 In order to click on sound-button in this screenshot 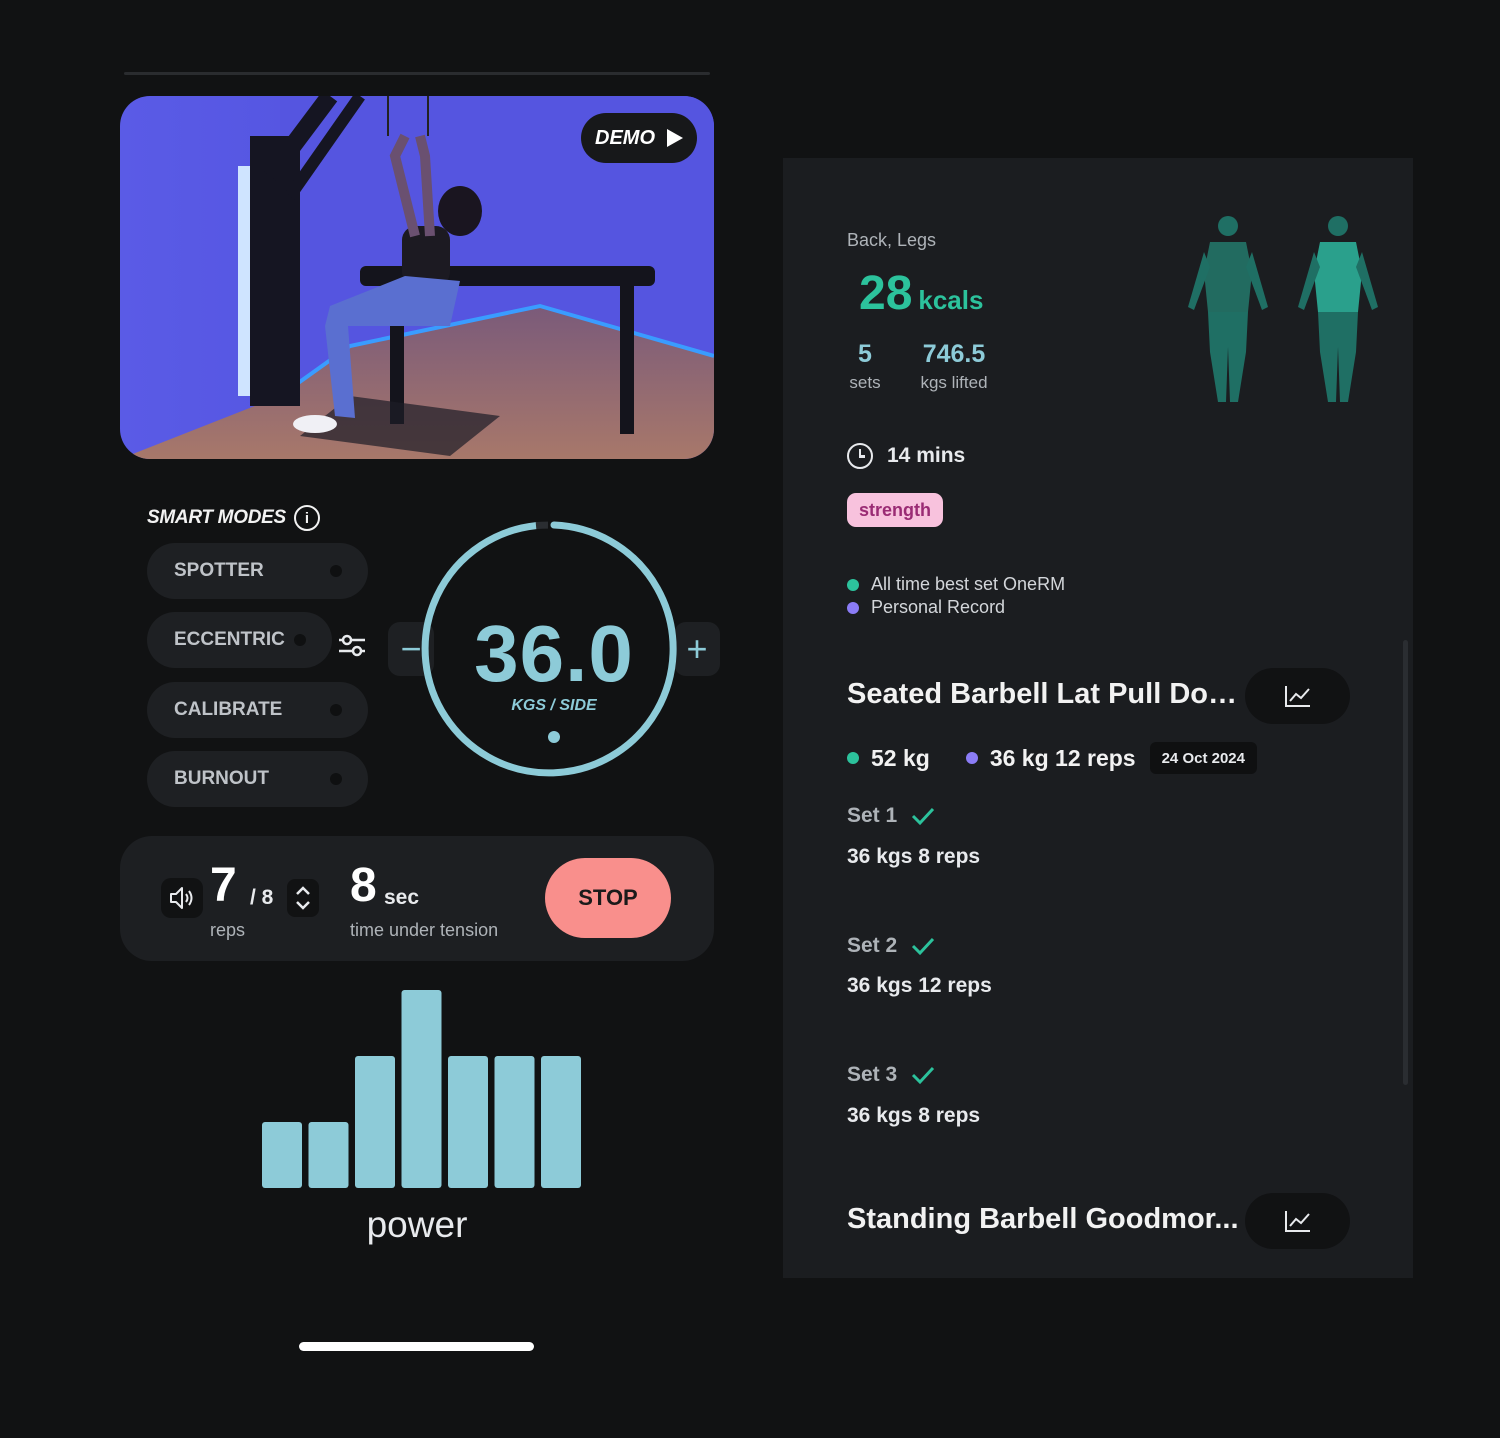, I will do `click(182, 898)`.